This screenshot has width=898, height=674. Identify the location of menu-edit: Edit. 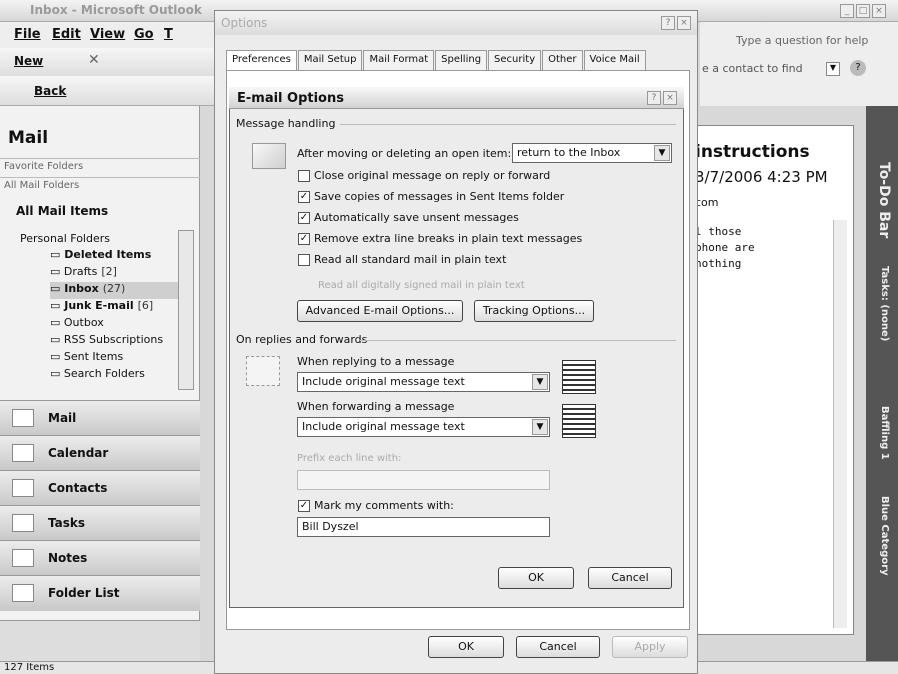
(66, 34).